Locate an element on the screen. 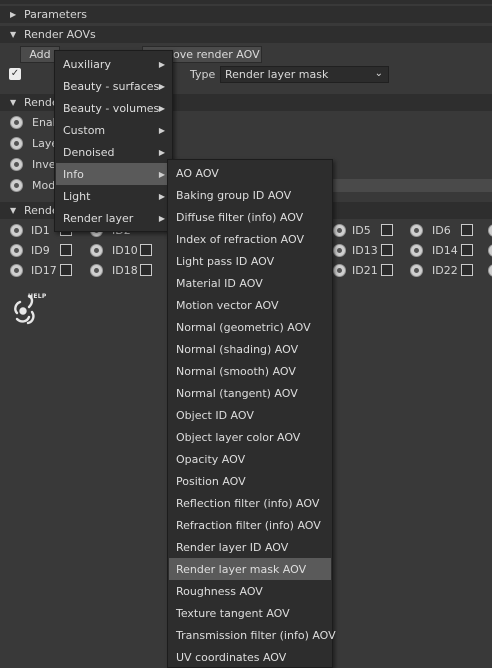 Image resolution: width=492 pixels, height=668 pixels. menu-item-label: Light is located at coordinates (77, 196).